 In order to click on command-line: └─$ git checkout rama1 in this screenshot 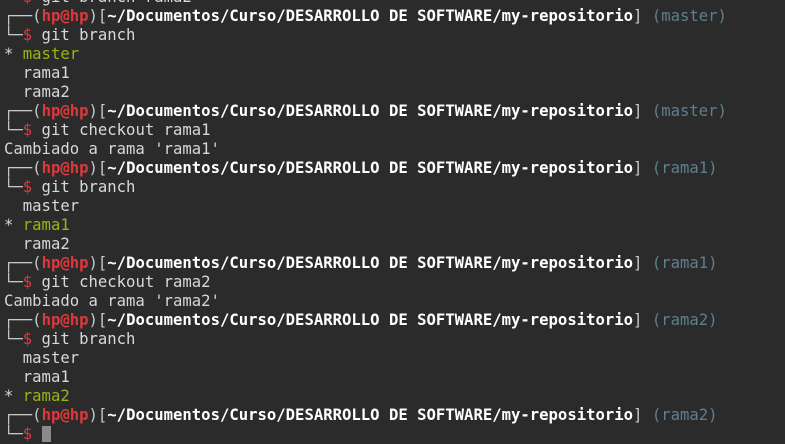, I will do `click(394, 130)`.